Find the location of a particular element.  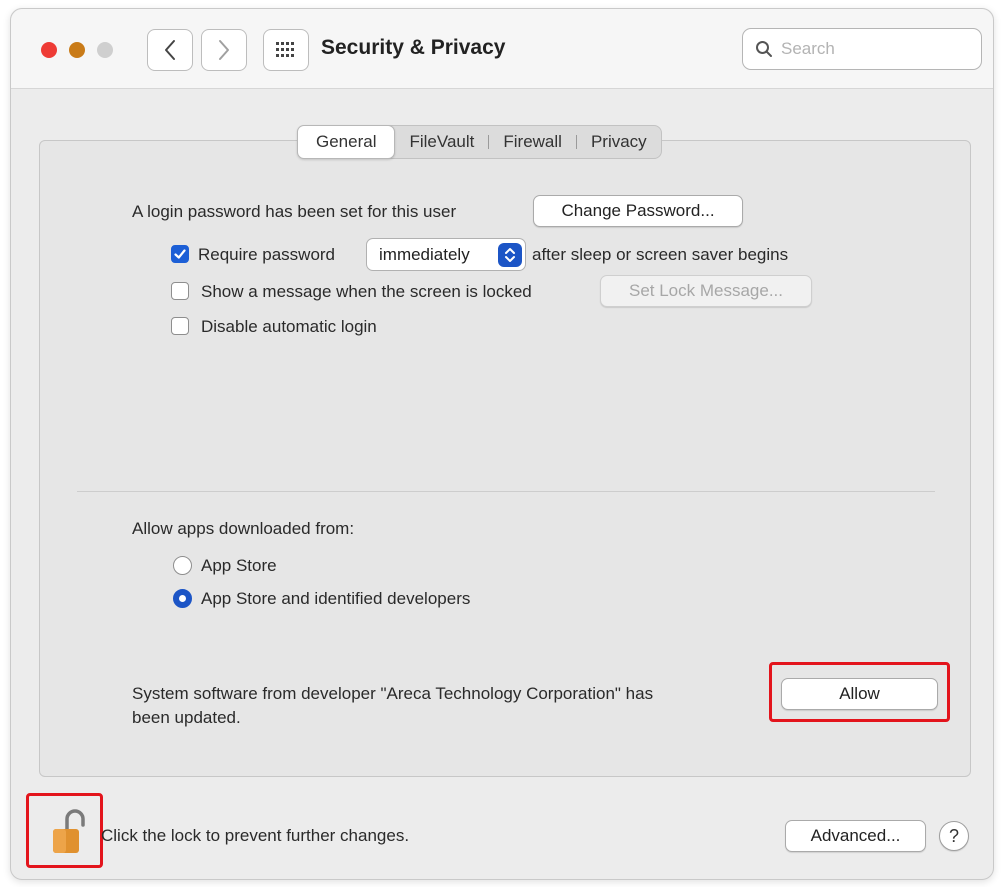

chevron-left-icon is located at coordinates (170, 50).